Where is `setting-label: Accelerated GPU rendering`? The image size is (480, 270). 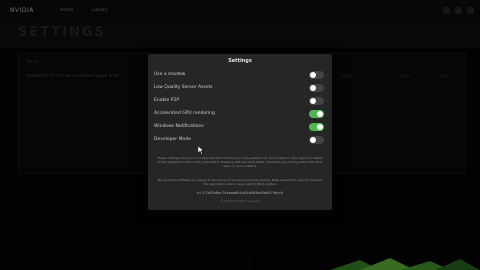
setting-label: Accelerated GPU rendering is located at coordinates (184, 113).